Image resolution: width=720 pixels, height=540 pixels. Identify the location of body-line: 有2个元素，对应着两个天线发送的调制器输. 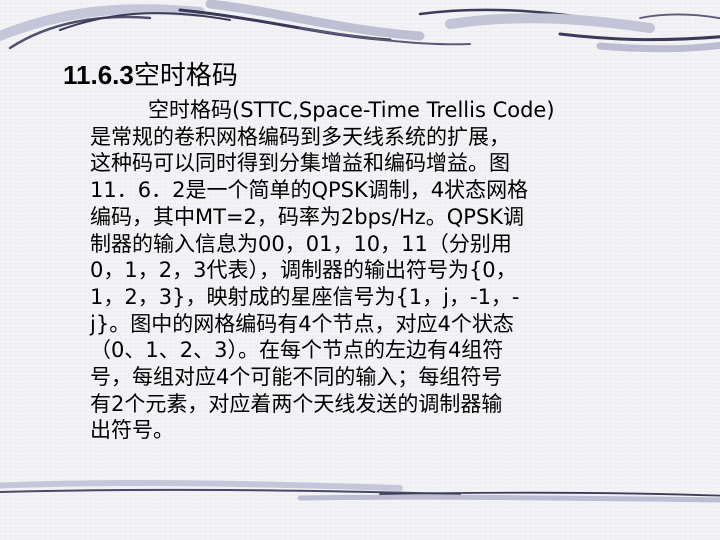
(296, 403).